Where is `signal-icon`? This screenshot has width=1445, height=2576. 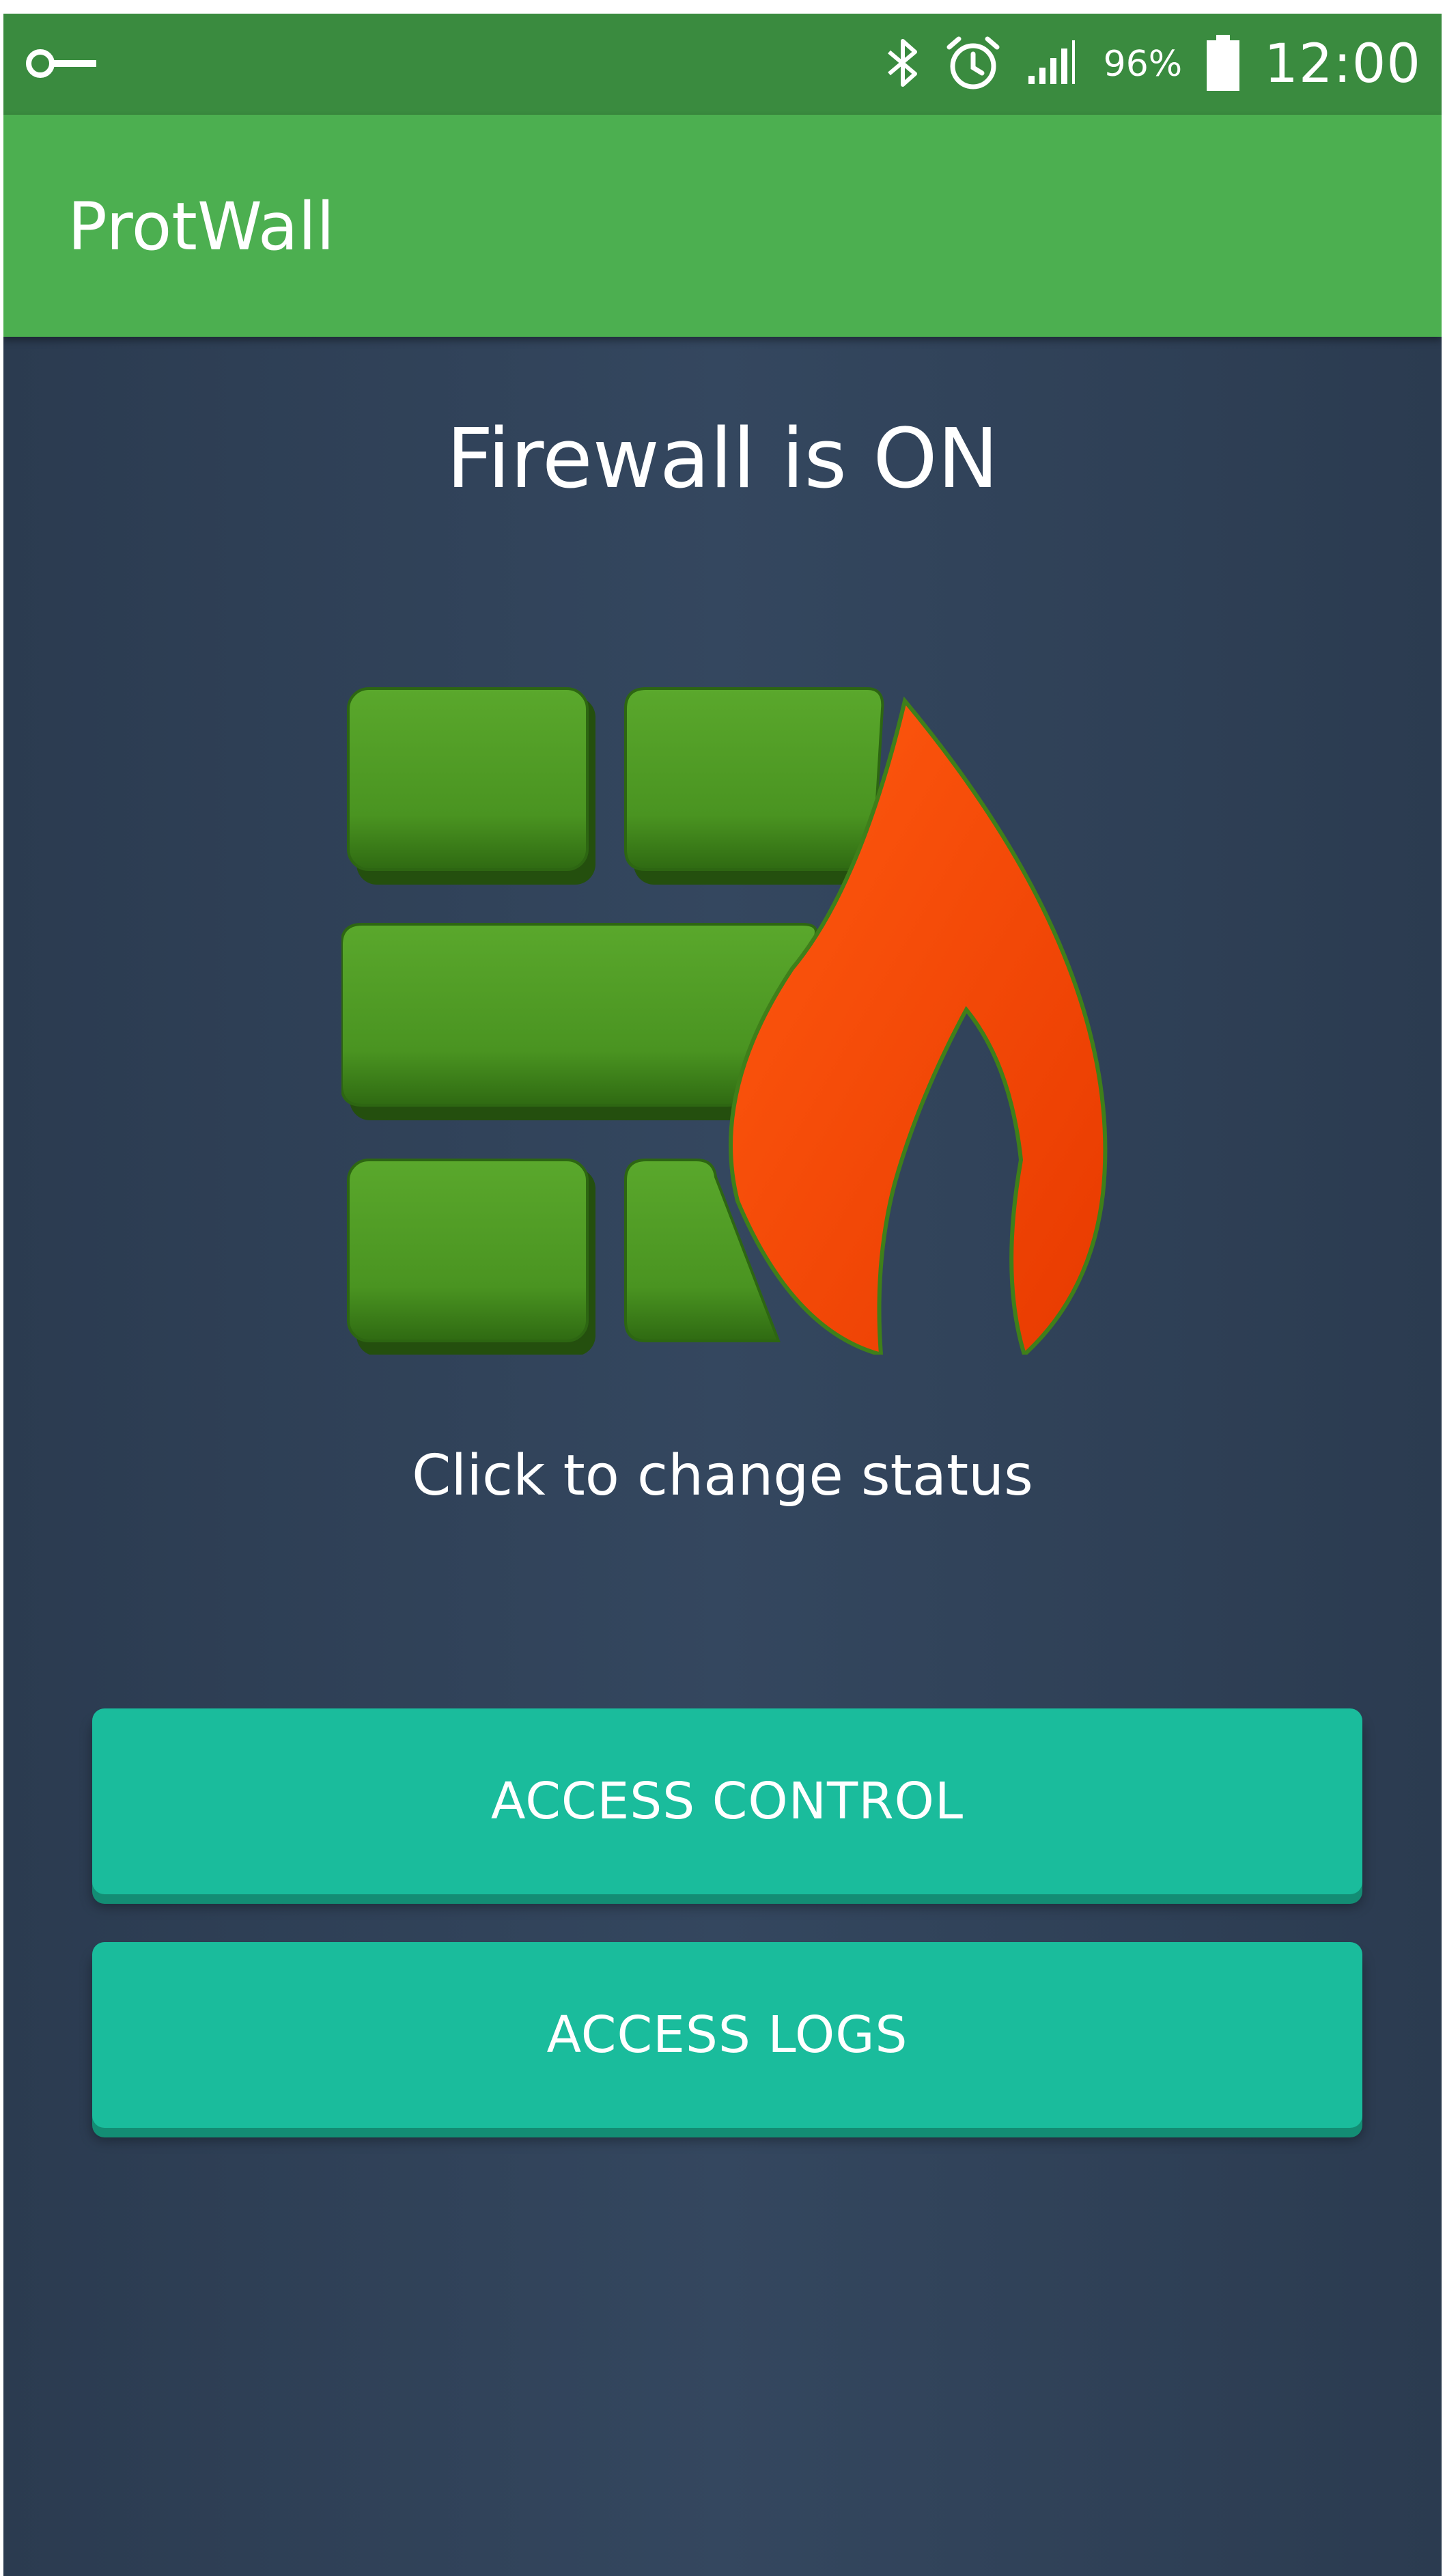 signal-icon is located at coordinates (1053, 64).